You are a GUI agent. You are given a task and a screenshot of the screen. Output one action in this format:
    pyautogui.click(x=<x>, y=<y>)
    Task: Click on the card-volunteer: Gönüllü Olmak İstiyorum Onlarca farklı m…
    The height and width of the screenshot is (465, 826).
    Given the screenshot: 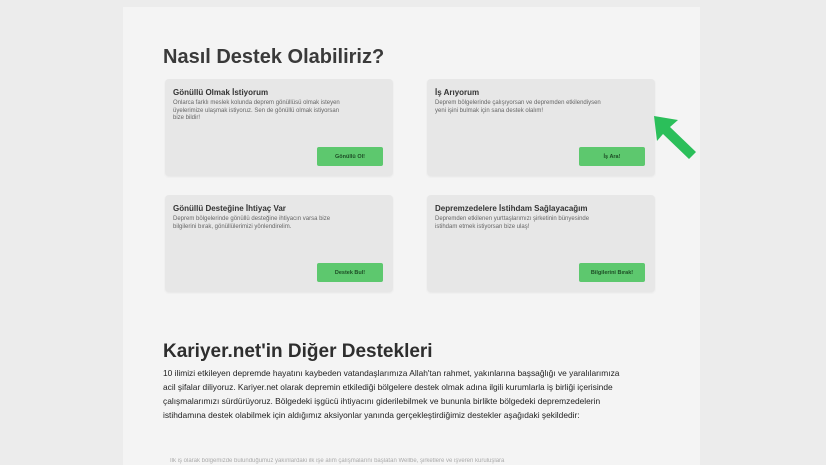 What is the action you would take?
    pyautogui.click(x=279, y=127)
    